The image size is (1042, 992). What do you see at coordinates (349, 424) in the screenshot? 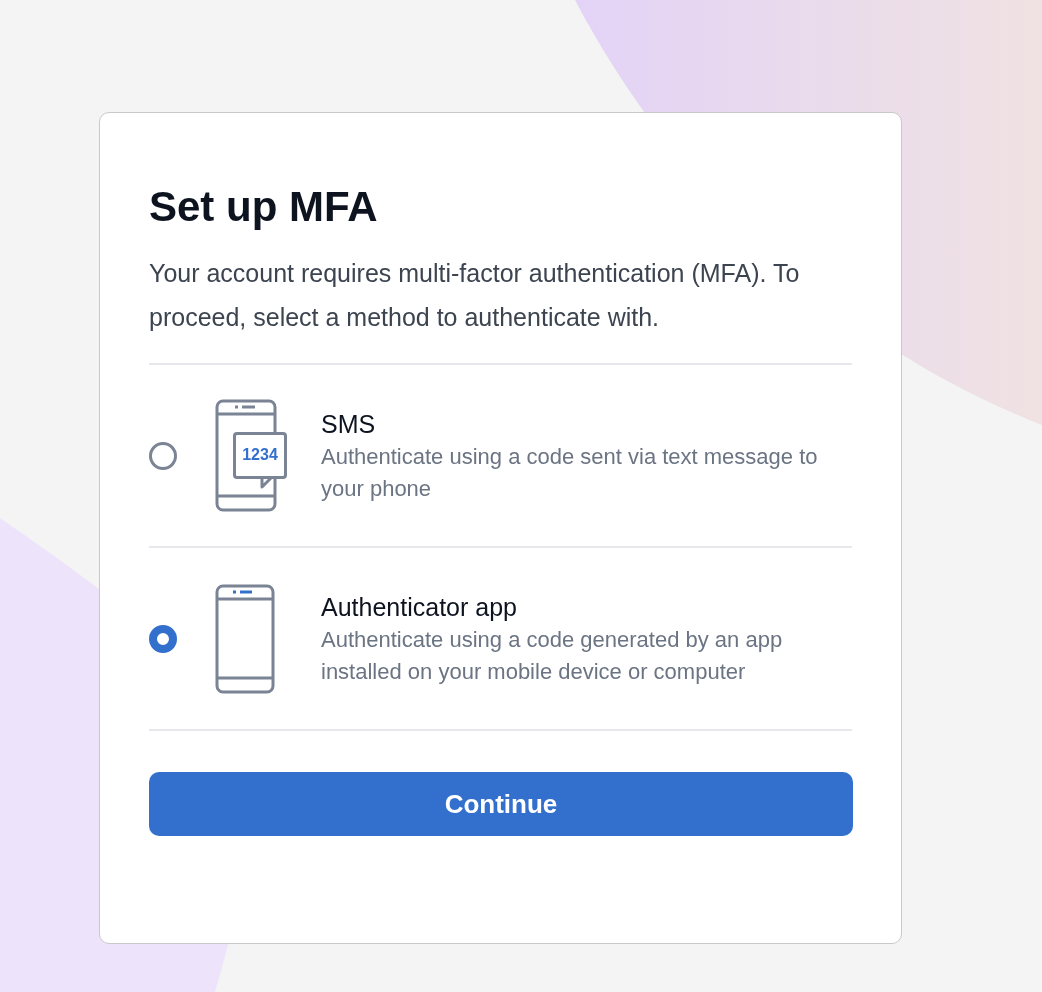
I see `option-title: SMS` at bounding box center [349, 424].